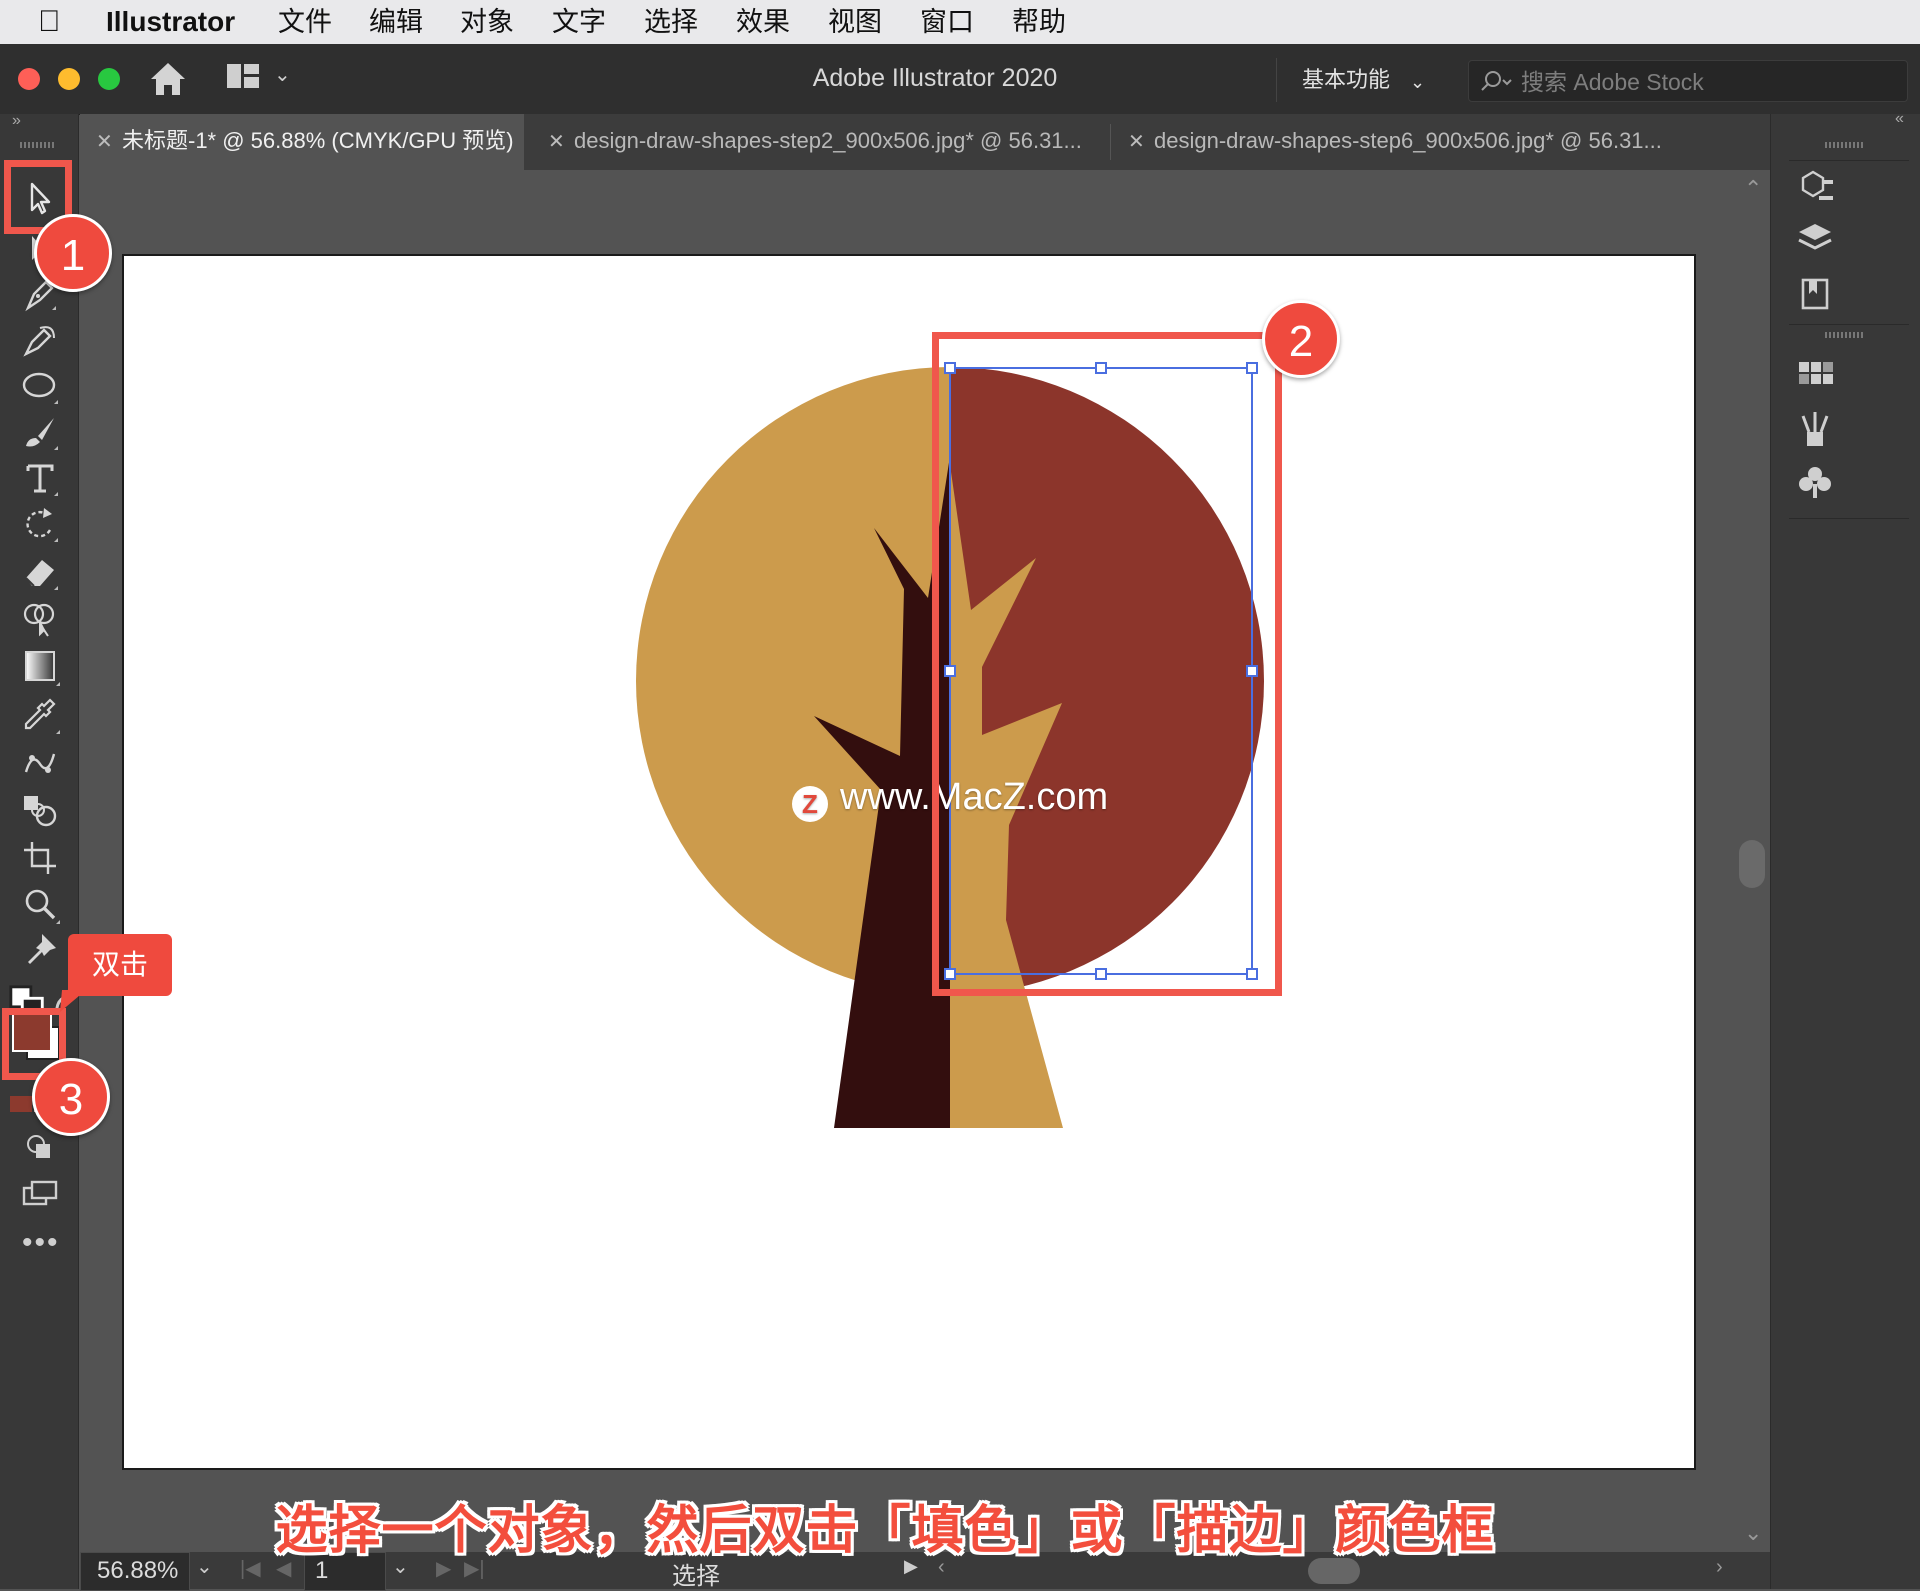 The height and width of the screenshot is (1591, 1920). What do you see at coordinates (1706, 82) in the screenshot?
I see `search-input` at bounding box center [1706, 82].